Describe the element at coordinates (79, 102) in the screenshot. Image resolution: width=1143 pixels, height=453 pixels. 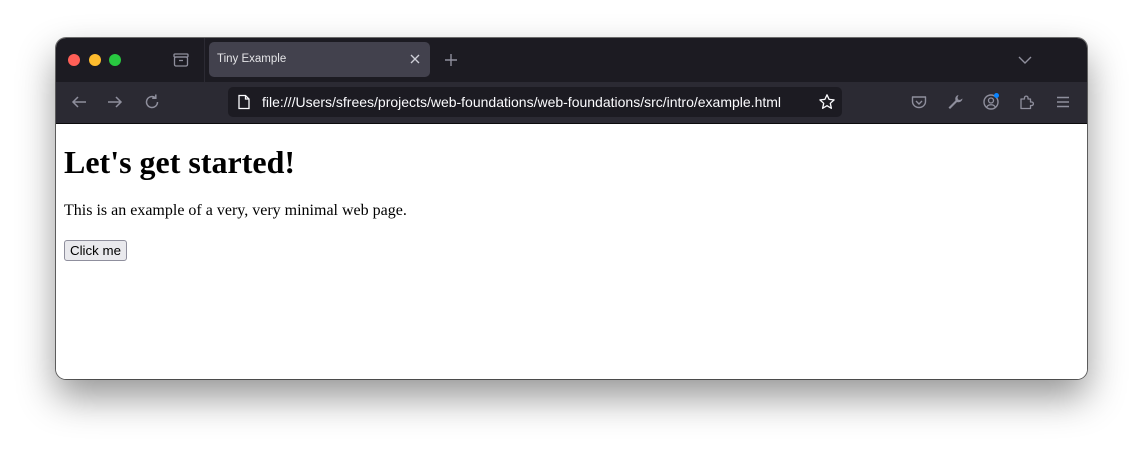
I see `back-arrow-icon` at that location.